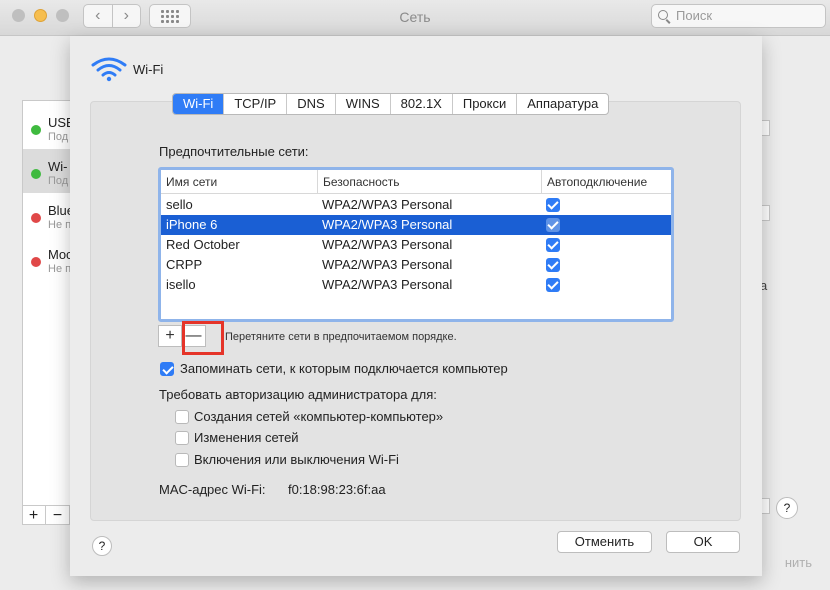 This screenshot has width=830, height=590. What do you see at coordinates (184, 264) in the screenshot?
I see `network-name: CRPP` at bounding box center [184, 264].